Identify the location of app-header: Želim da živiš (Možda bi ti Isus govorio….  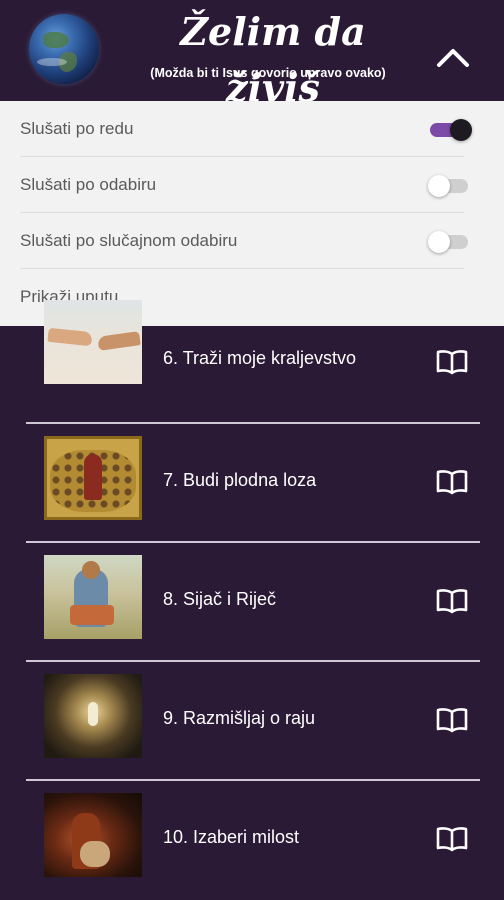
(252, 55).